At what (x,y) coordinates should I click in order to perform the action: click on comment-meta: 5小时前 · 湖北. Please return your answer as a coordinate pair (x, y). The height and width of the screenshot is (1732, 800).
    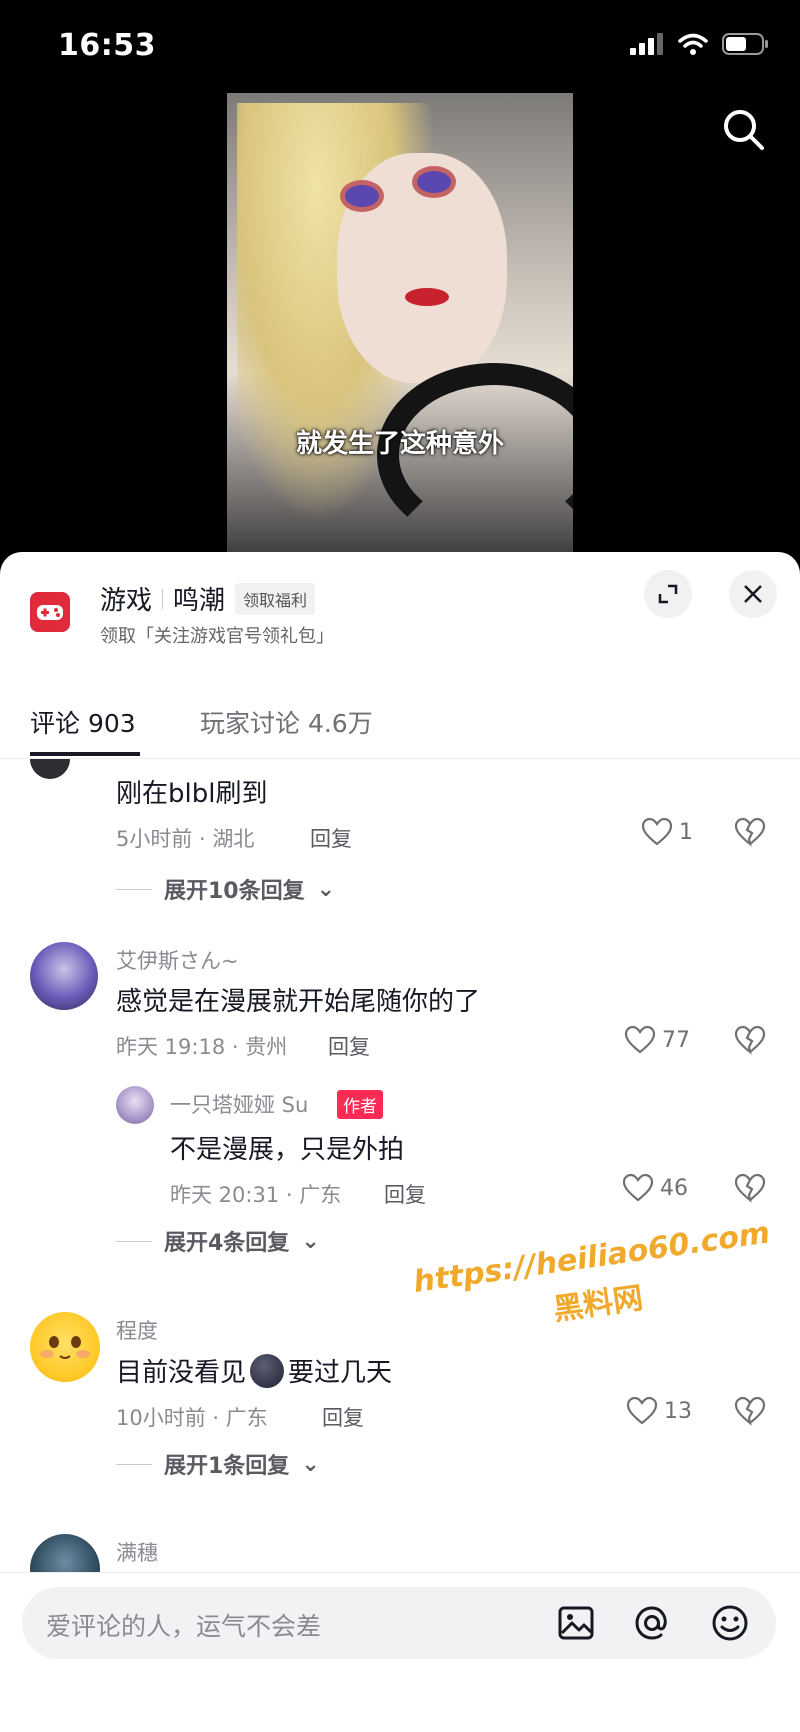
    Looking at the image, I should click on (185, 839).